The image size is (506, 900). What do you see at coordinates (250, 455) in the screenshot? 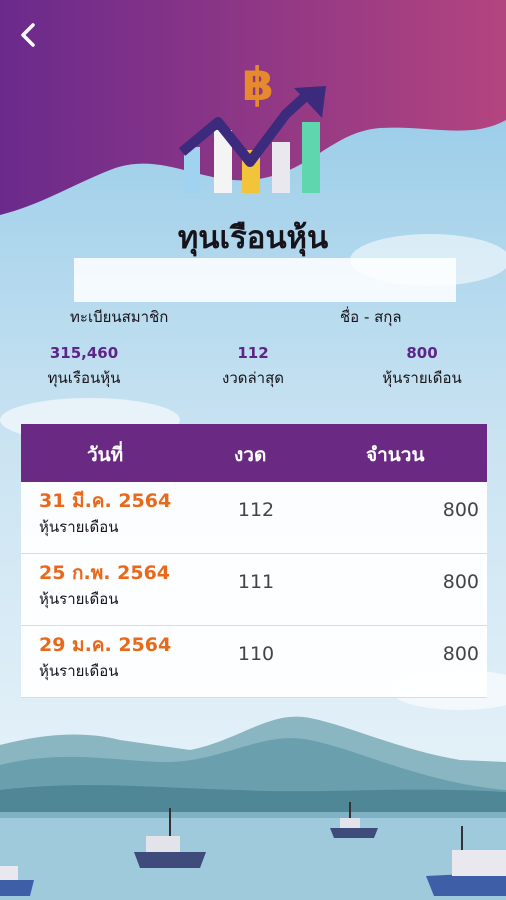
I see `column-header-period: งวด` at bounding box center [250, 455].